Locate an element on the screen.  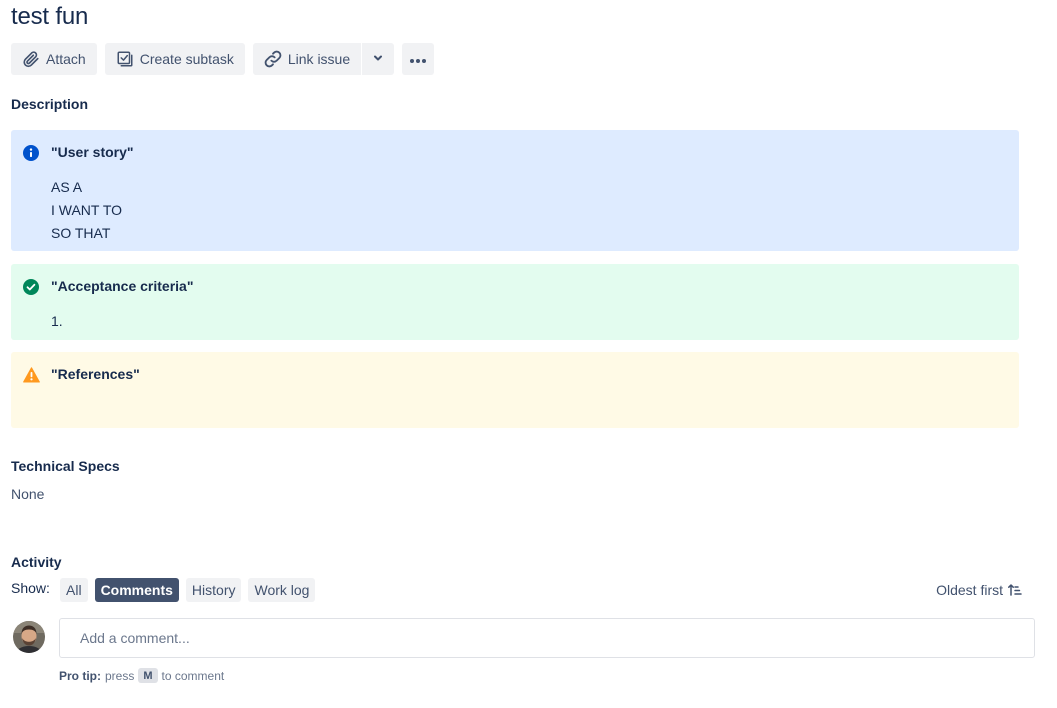
pro-tip-suffix: to comment is located at coordinates (193, 675).